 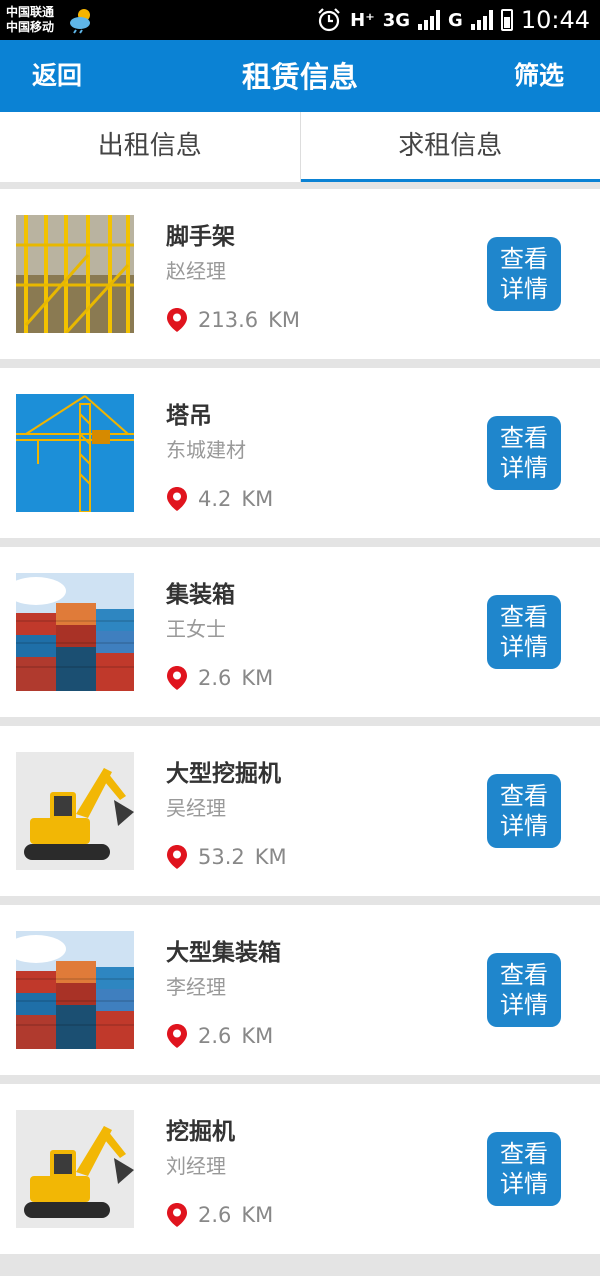 I want to click on listing-title: 挖掘机, so click(x=200, y=1132).